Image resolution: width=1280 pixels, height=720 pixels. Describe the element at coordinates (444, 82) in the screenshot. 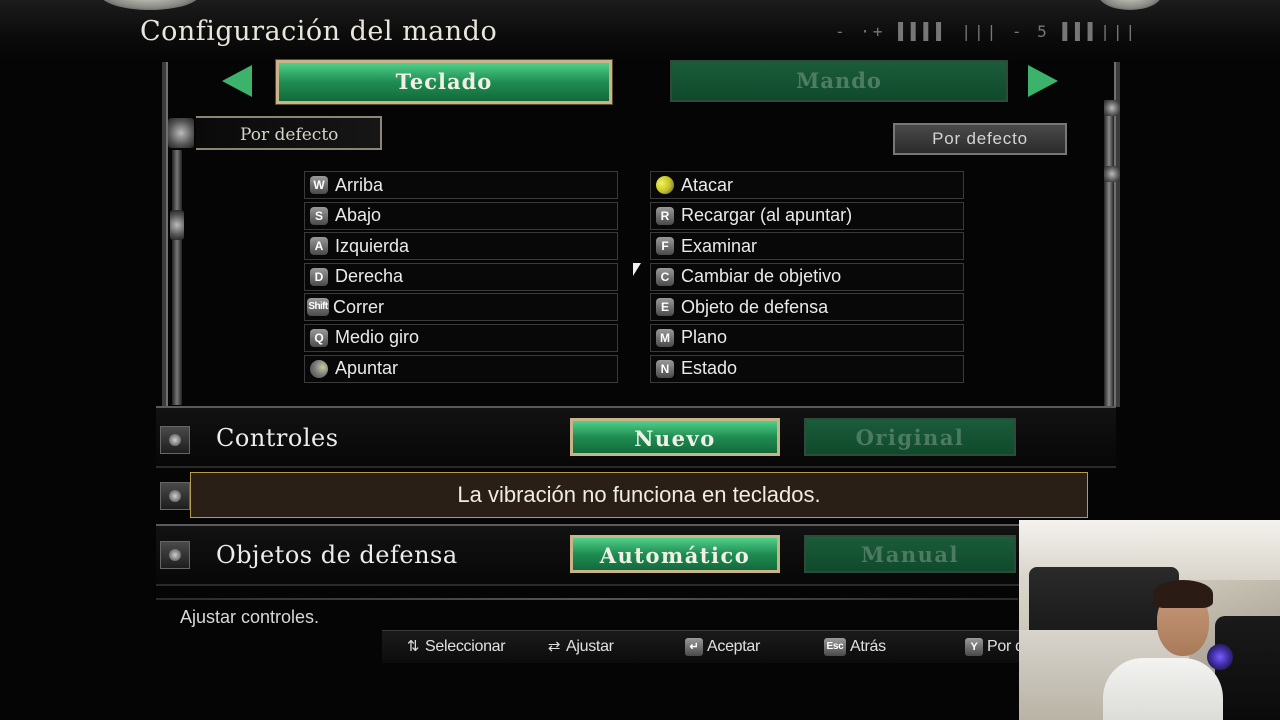

I see `tab-teclado: Teclado` at that location.